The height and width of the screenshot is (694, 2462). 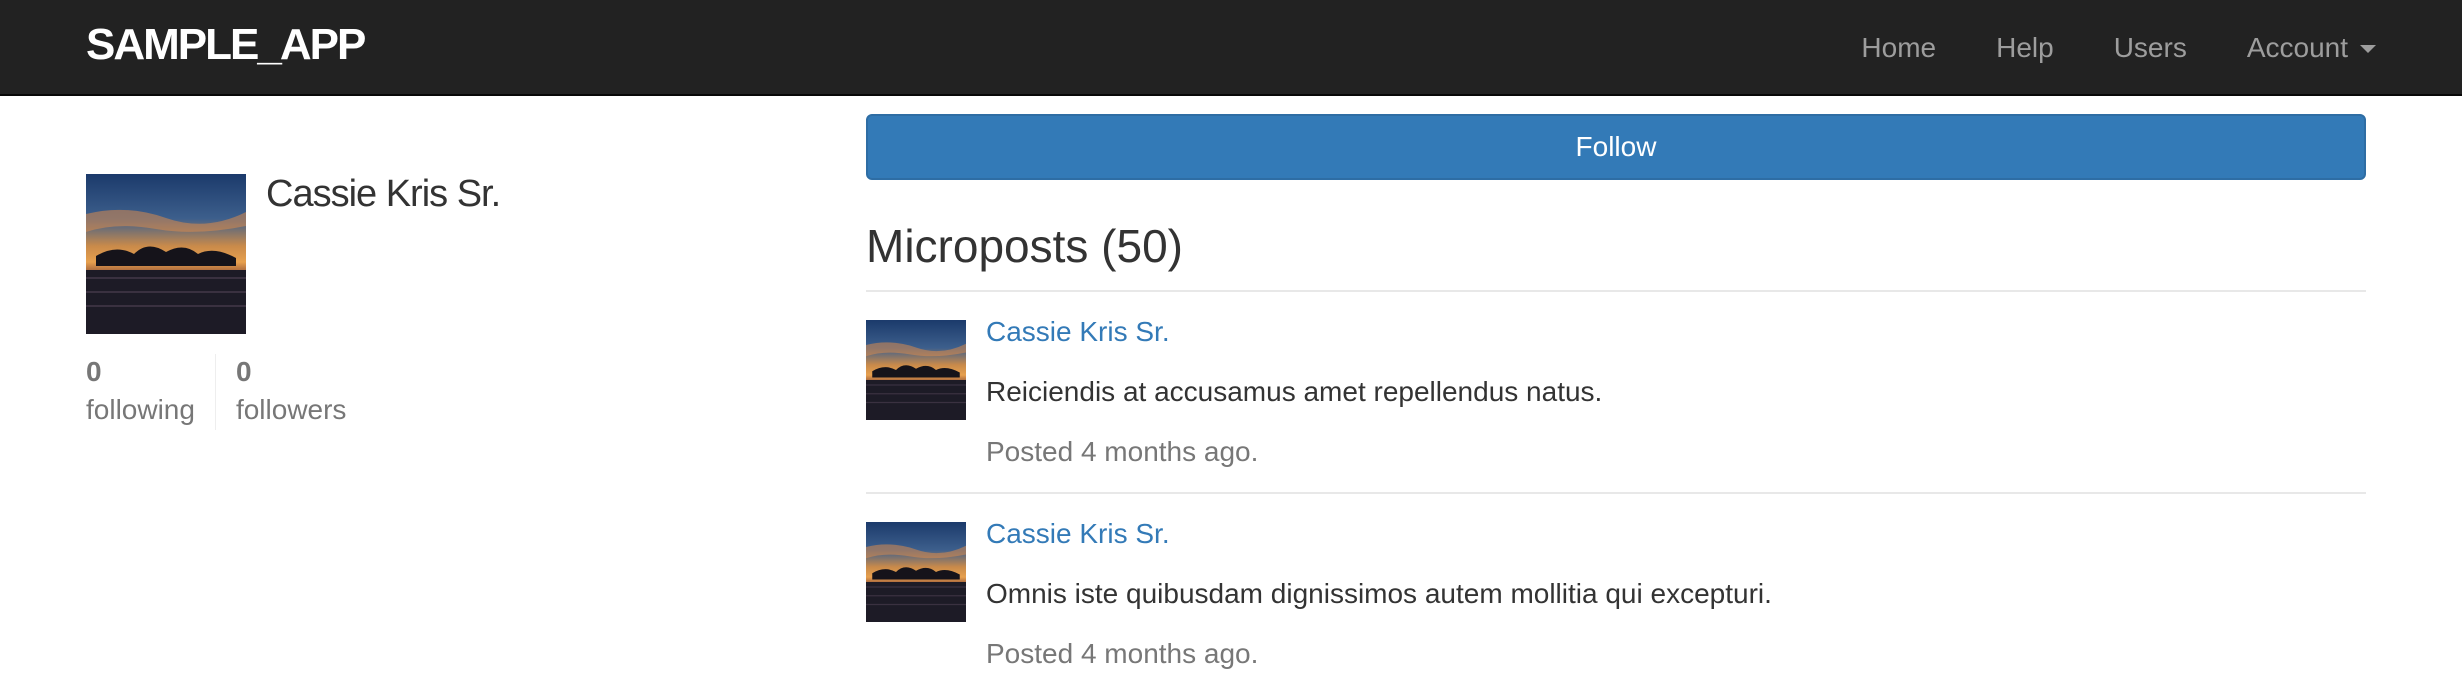 What do you see at coordinates (281, 392) in the screenshot?
I see `followers-stat: 0 followers` at bounding box center [281, 392].